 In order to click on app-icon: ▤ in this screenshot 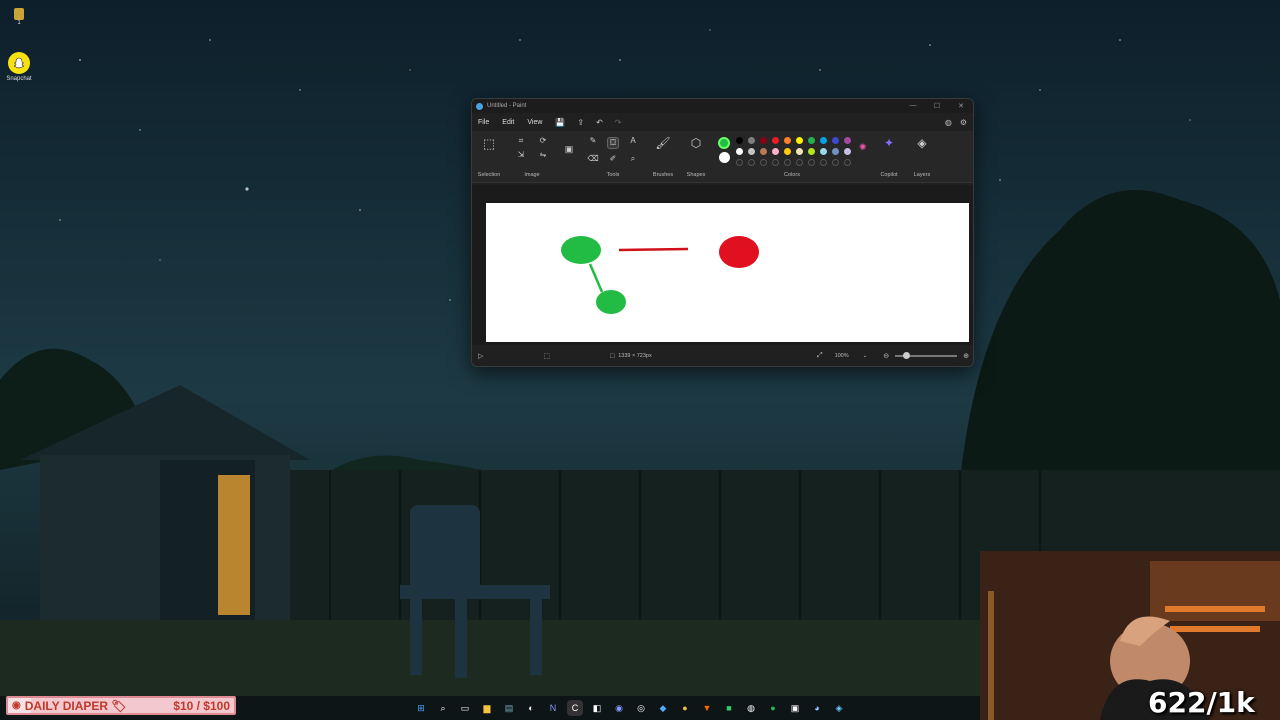, I will do `click(509, 708)`.